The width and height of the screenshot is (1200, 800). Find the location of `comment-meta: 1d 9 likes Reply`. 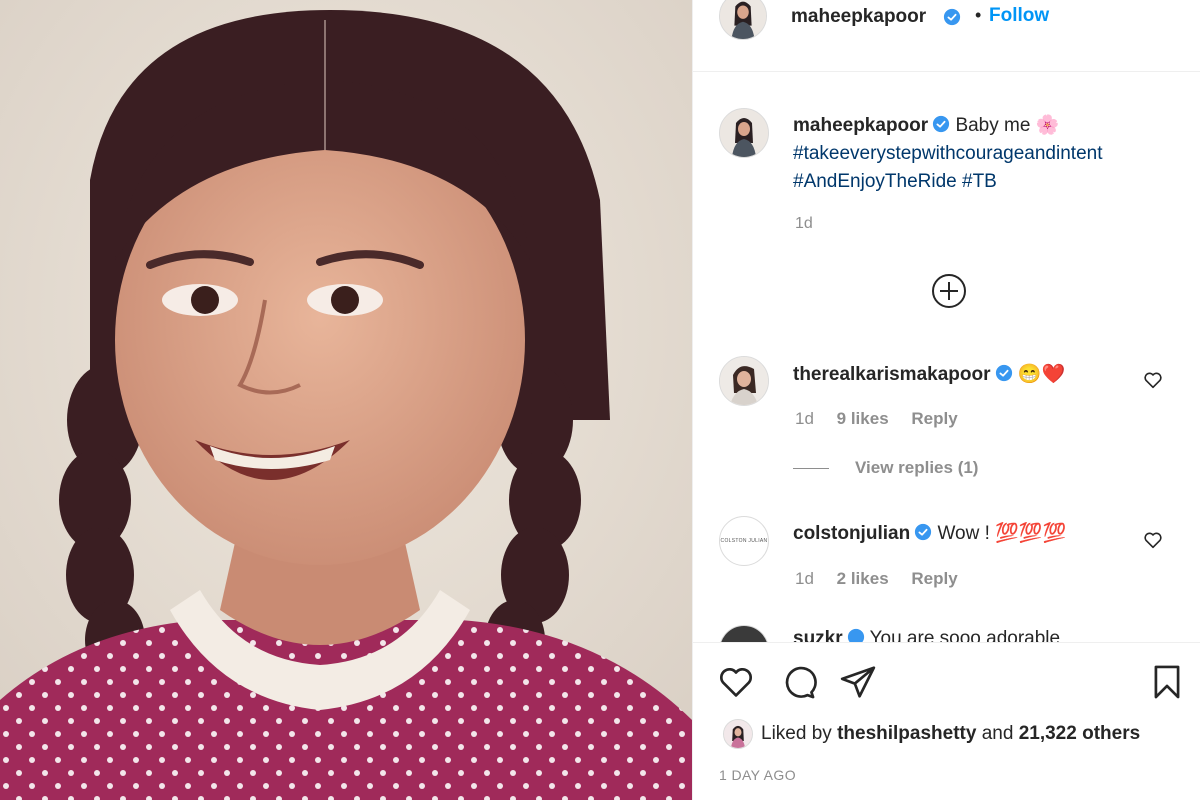

comment-meta: 1d 9 likes Reply is located at coordinates (885, 419).